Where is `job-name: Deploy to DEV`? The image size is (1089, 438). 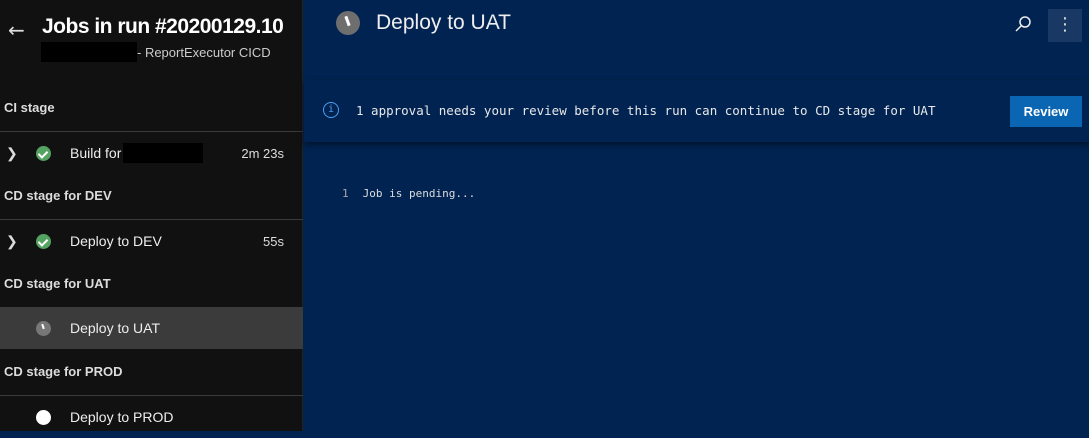
job-name: Deploy to DEV is located at coordinates (116, 241).